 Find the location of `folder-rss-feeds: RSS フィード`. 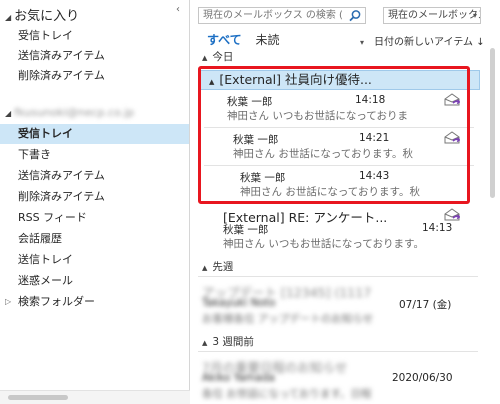

folder-rss-feeds: RSS フィード is located at coordinates (52, 218).